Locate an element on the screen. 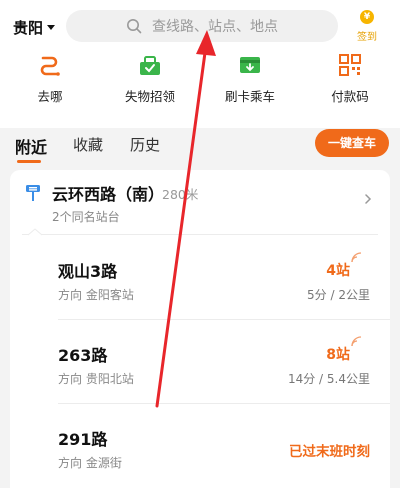 The width and height of the screenshot is (400, 488). shortcut-label: 付款码 is located at coordinates (350, 96).